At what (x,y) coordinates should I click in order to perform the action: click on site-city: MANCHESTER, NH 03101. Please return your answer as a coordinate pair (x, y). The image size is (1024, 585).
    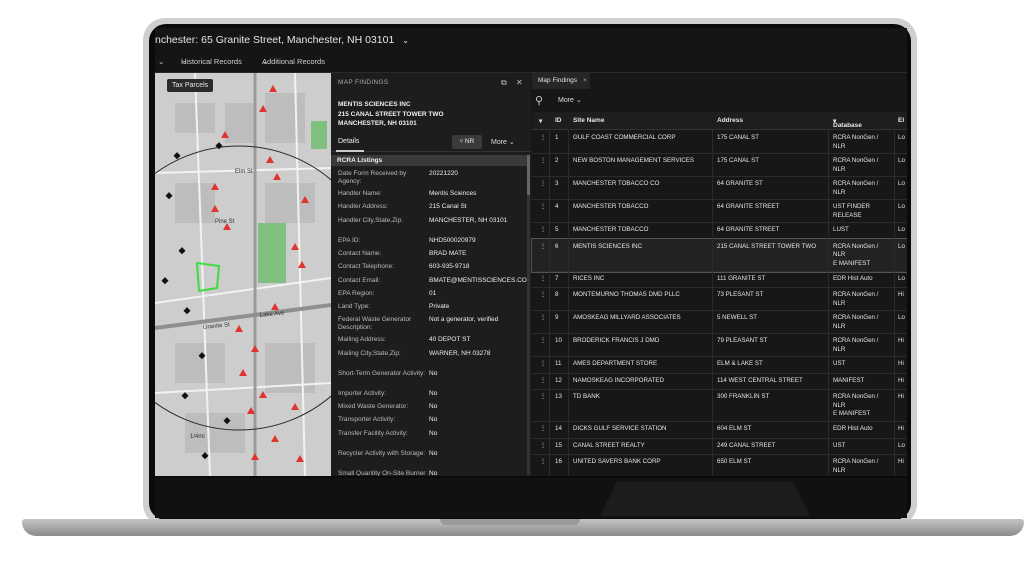
    Looking at the image, I should click on (377, 123).